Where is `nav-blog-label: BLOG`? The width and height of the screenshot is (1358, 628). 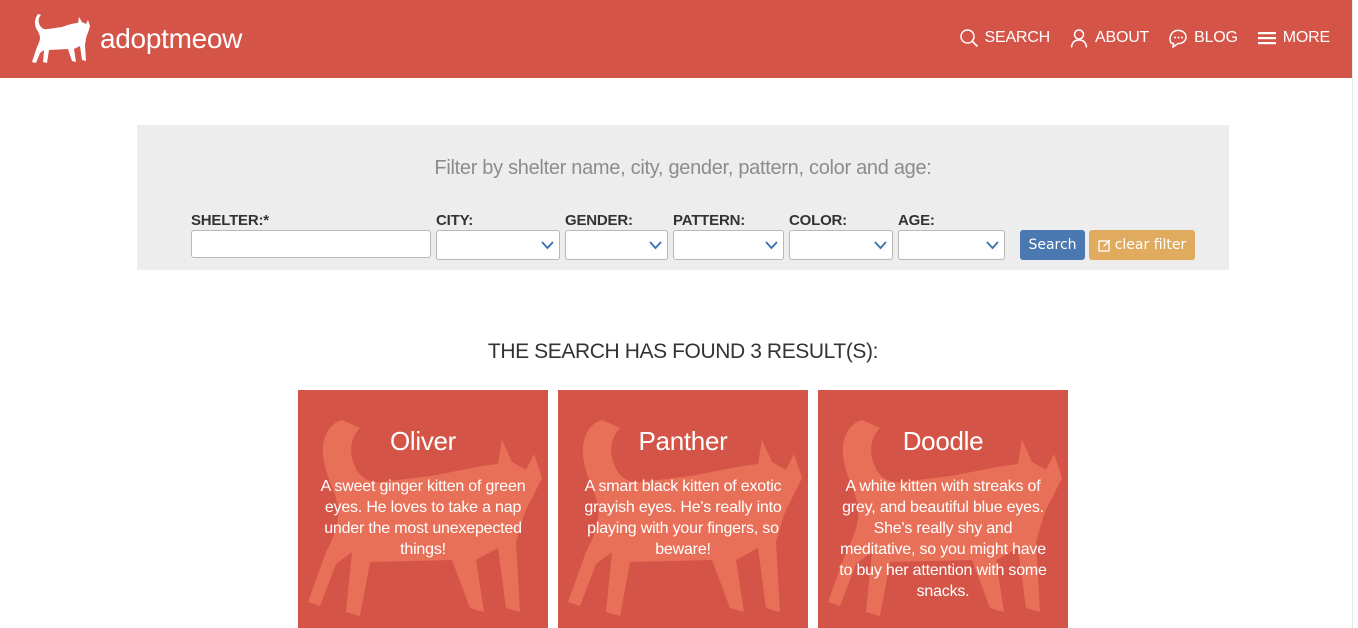 nav-blog-label: BLOG is located at coordinates (1216, 37).